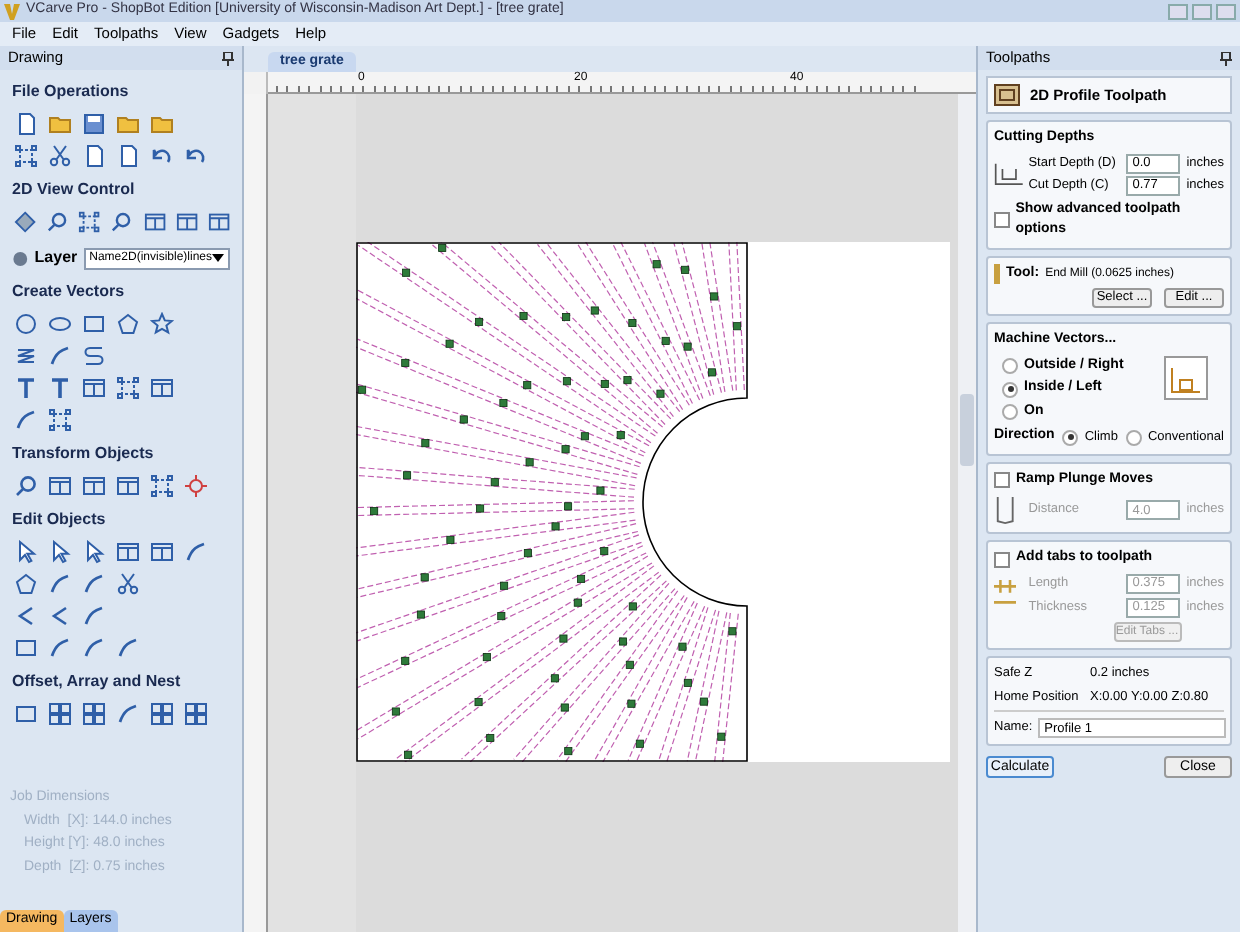 This screenshot has width=1240, height=932. I want to click on section-title: Offset, Array and Nest, so click(97, 682).